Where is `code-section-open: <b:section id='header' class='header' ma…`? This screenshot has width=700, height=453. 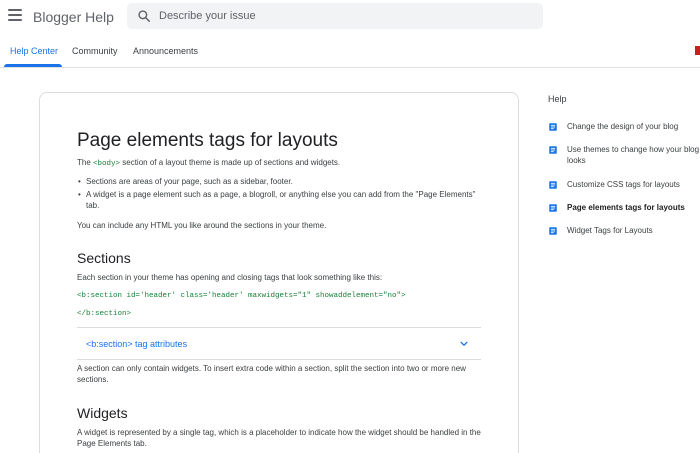 code-section-open: <b:section id='header' class='header' ma… is located at coordinates (241, 296).